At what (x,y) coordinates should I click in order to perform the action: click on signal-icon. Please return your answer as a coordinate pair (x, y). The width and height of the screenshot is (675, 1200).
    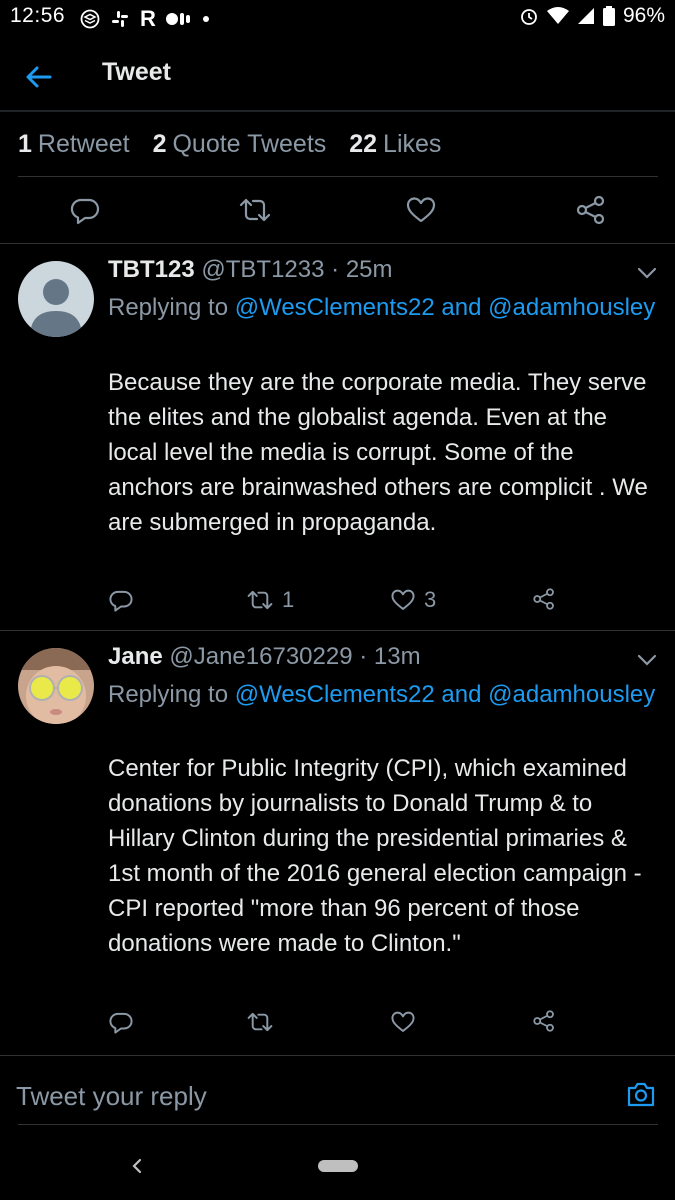
    Looking at the image, I should click on (586, 16).